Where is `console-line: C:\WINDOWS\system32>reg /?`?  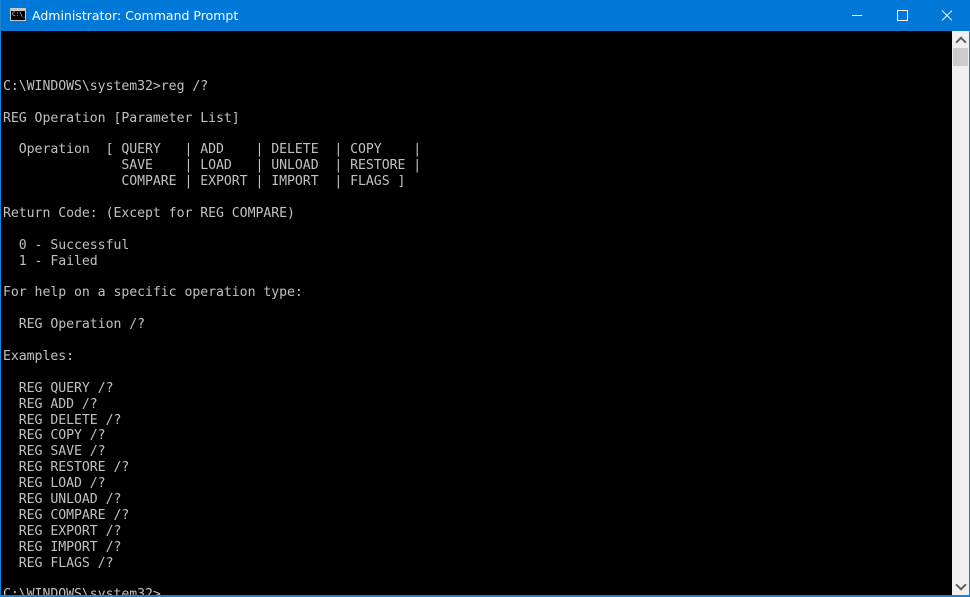 console-line: C:\WINDOWS\system32>reg /? is located at coordinates (106, 86).